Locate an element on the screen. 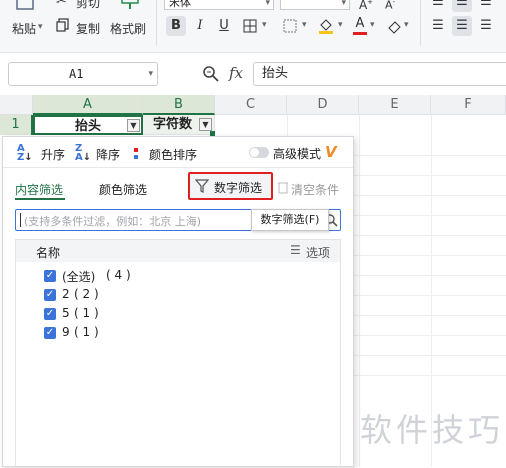  tab-color-filter: 颜色筛选 is located at coordinates (123, 189).